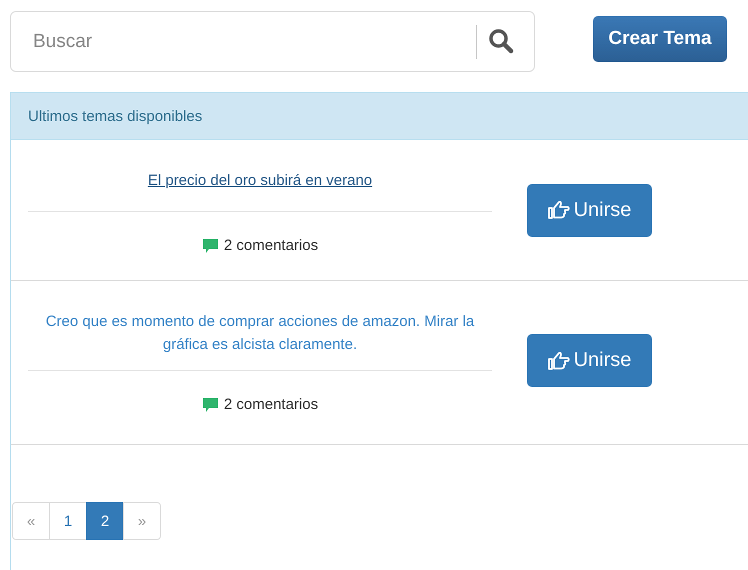 This screenshot has height=570, width=748. Describe the element at coordinates (272, 41) in the screenshot. I see `search-field: Buscar` at that location.